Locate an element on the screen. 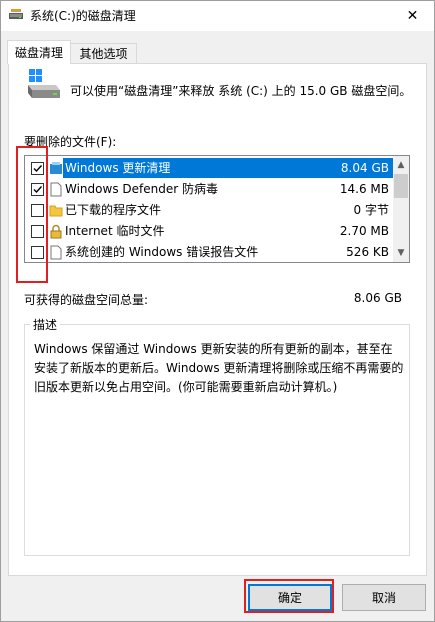  list-item: Internet 临时文件 2.70 MB is located at coordinates (209, 231).